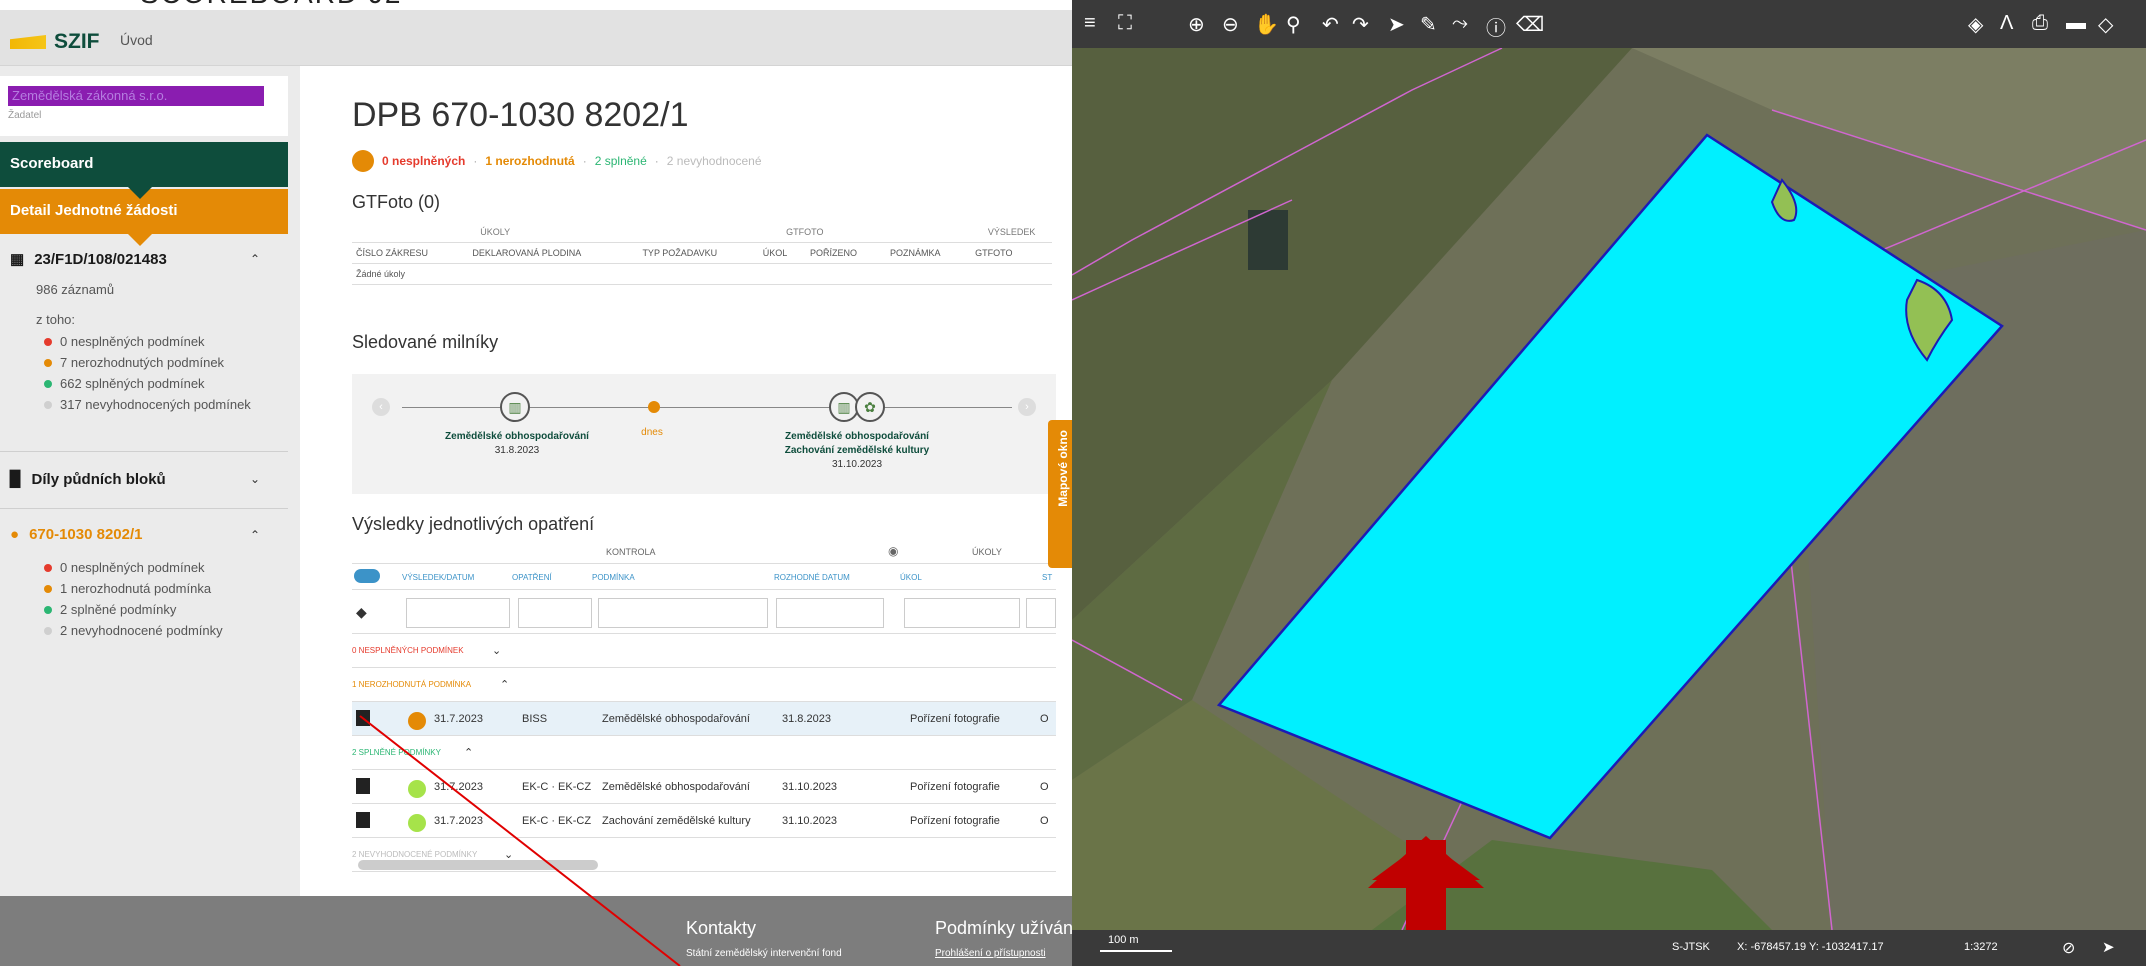  I want to click on prev-arrow-icon: ‹, so click(381, 407).